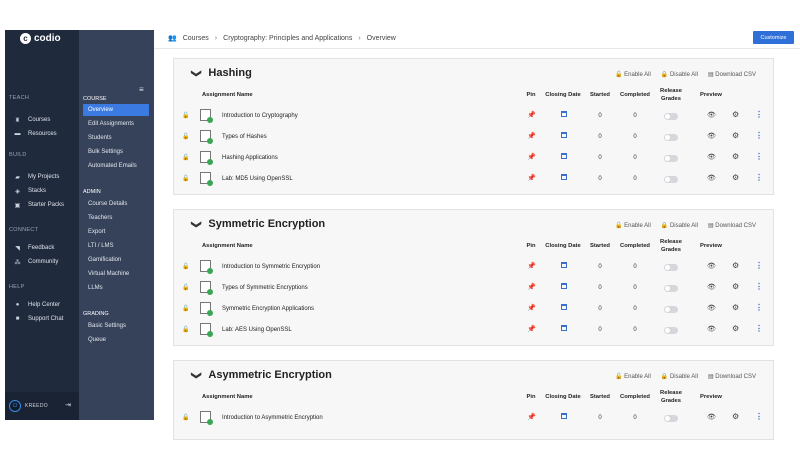  Describe the element at coordinates (257, 330) in the screenshot. I see `assignment-name: Lab: AES Using OpenSSL` at that location.